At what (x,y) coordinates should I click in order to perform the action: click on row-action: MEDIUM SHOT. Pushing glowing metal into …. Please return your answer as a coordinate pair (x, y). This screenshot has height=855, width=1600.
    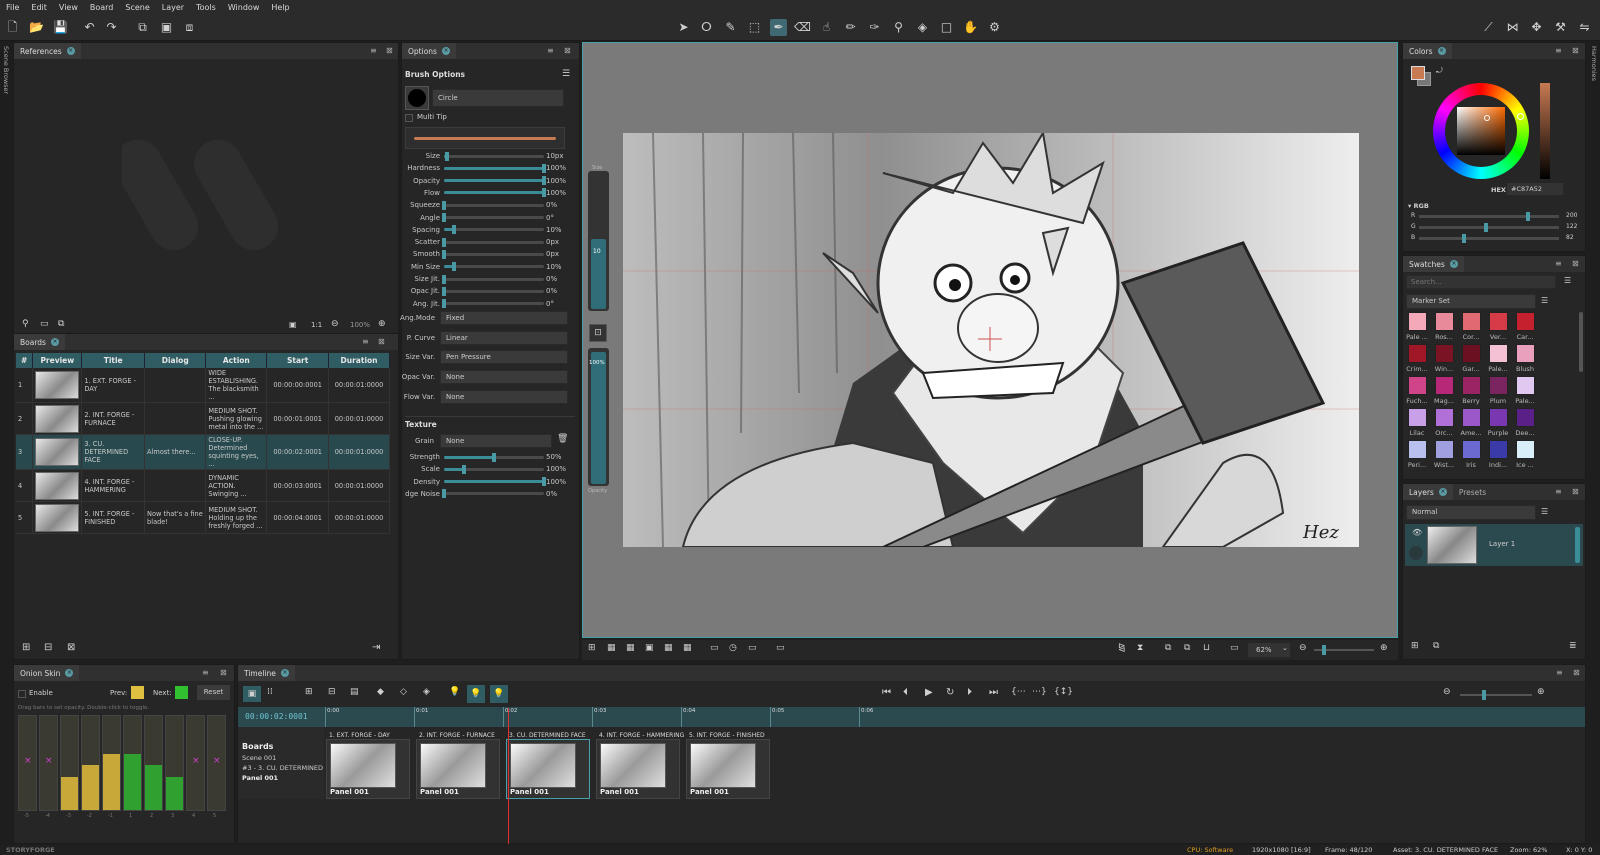
    Looking at the image, I should click on (236, 418).